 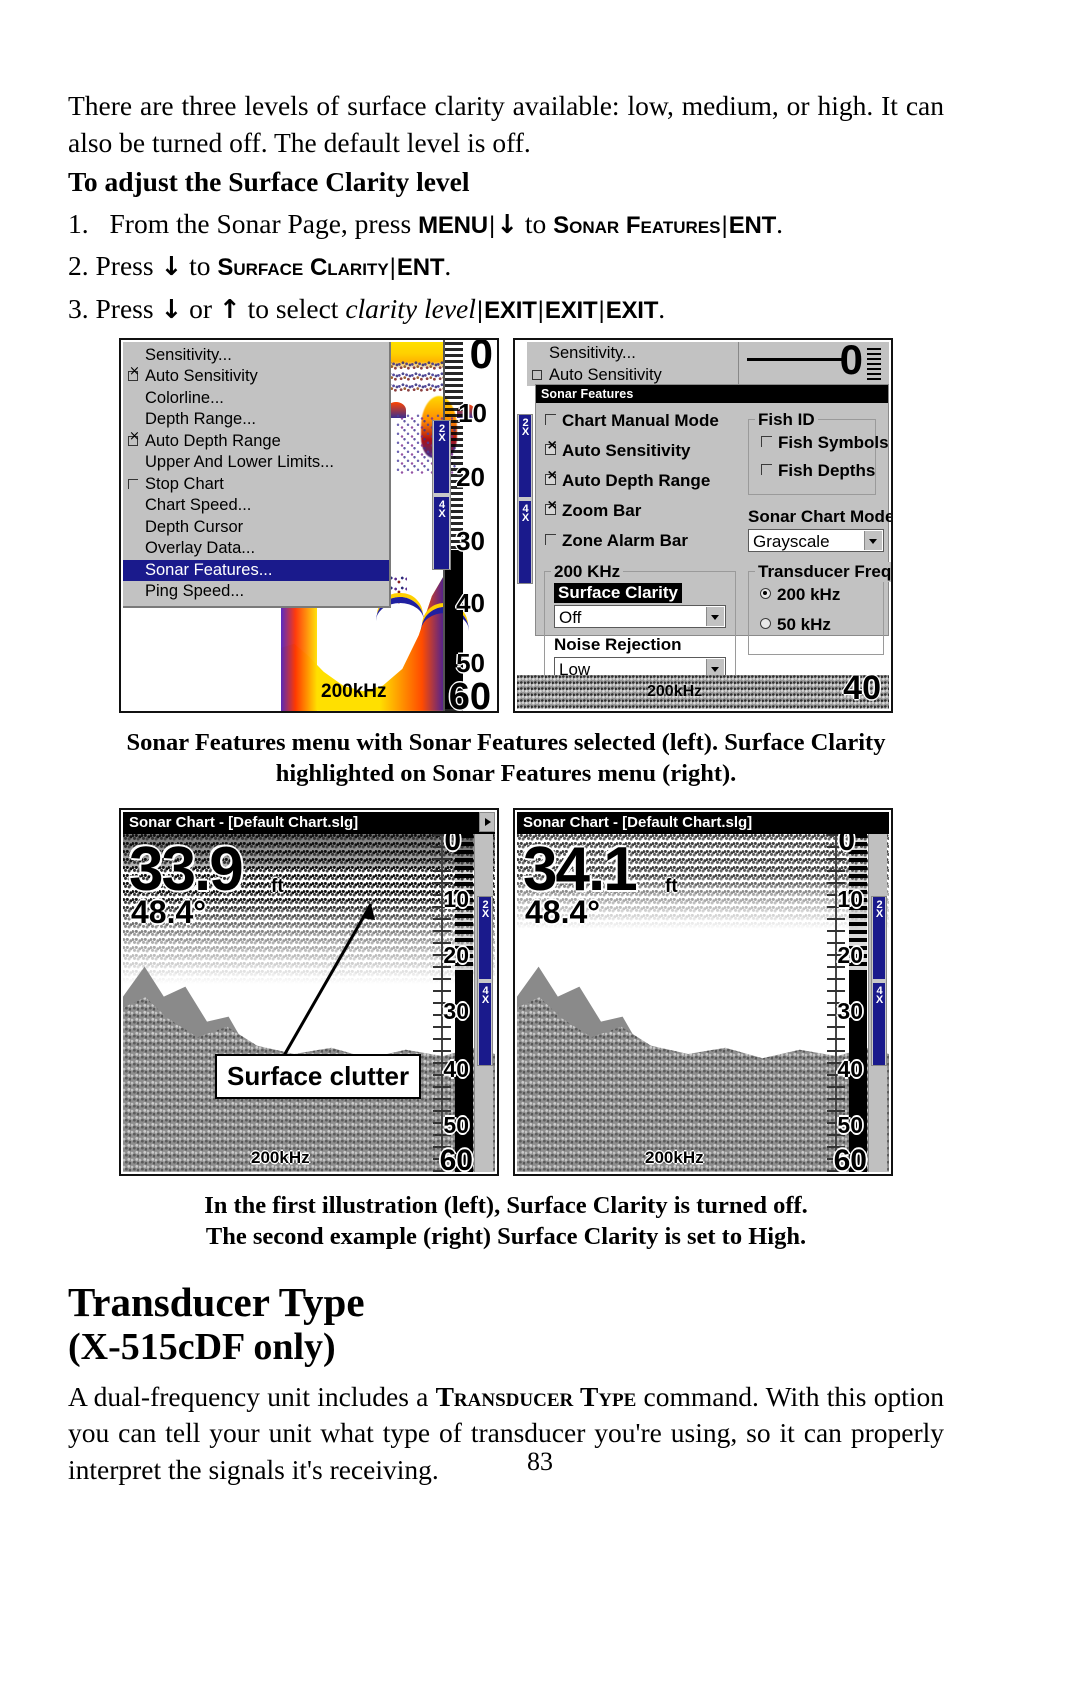 What do you see at coordinates (256, 485) in the screenshot?
I see `menu-item-stop-chart: Stop Chart` at bounding box center [256, 485].